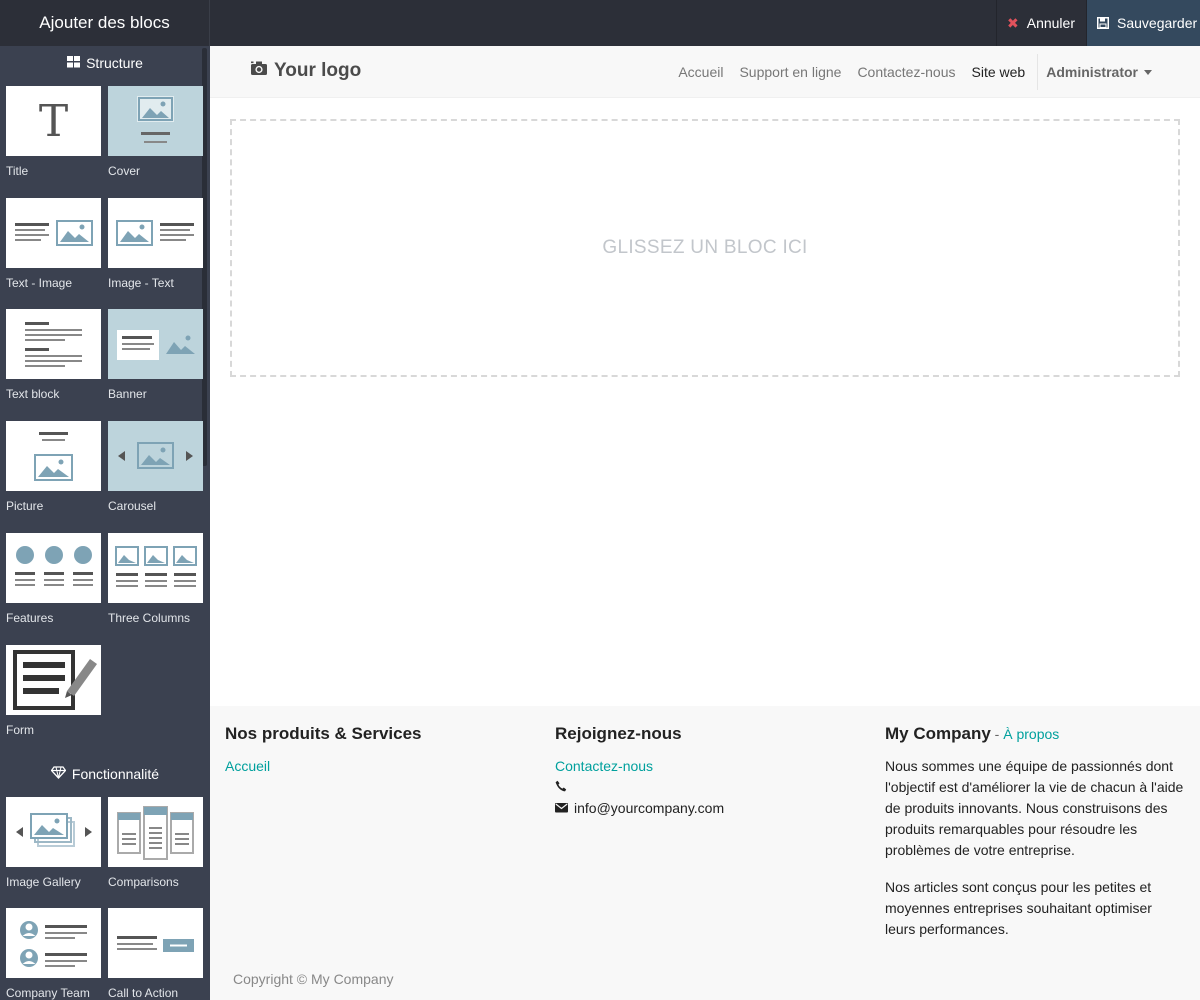 Image resolution: width=1200 pixels, height=1000 pixels. Describe the element at coordinates (247, 766) in the screenshot. I see `footer-link-accueil: Accueil` at that location.